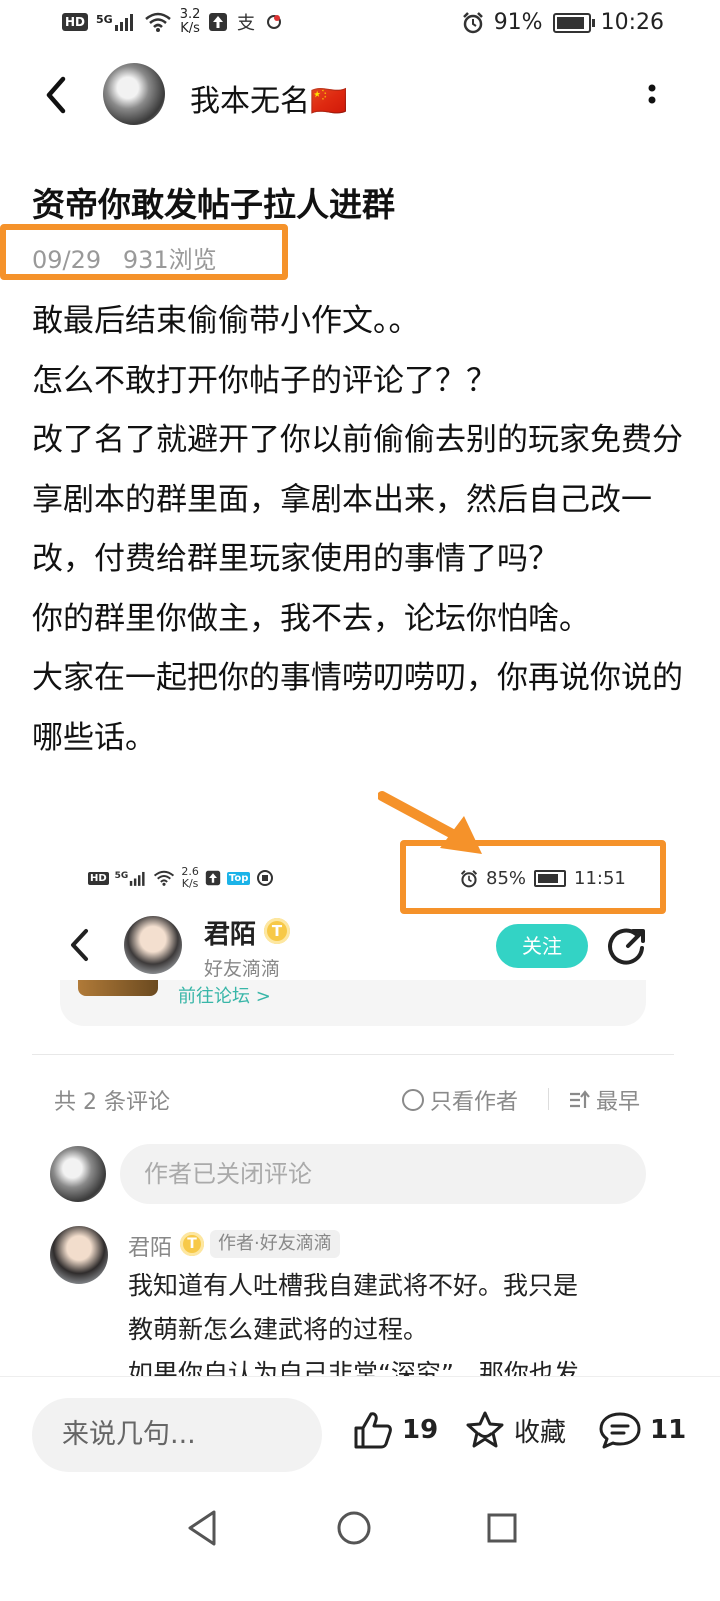 The height and width of the screenshot is (1601, 720). What do you see at coordinates (413, 1100) in the screenshot?
I see `radio-circle-icon` at bounding box center [413, 1100].